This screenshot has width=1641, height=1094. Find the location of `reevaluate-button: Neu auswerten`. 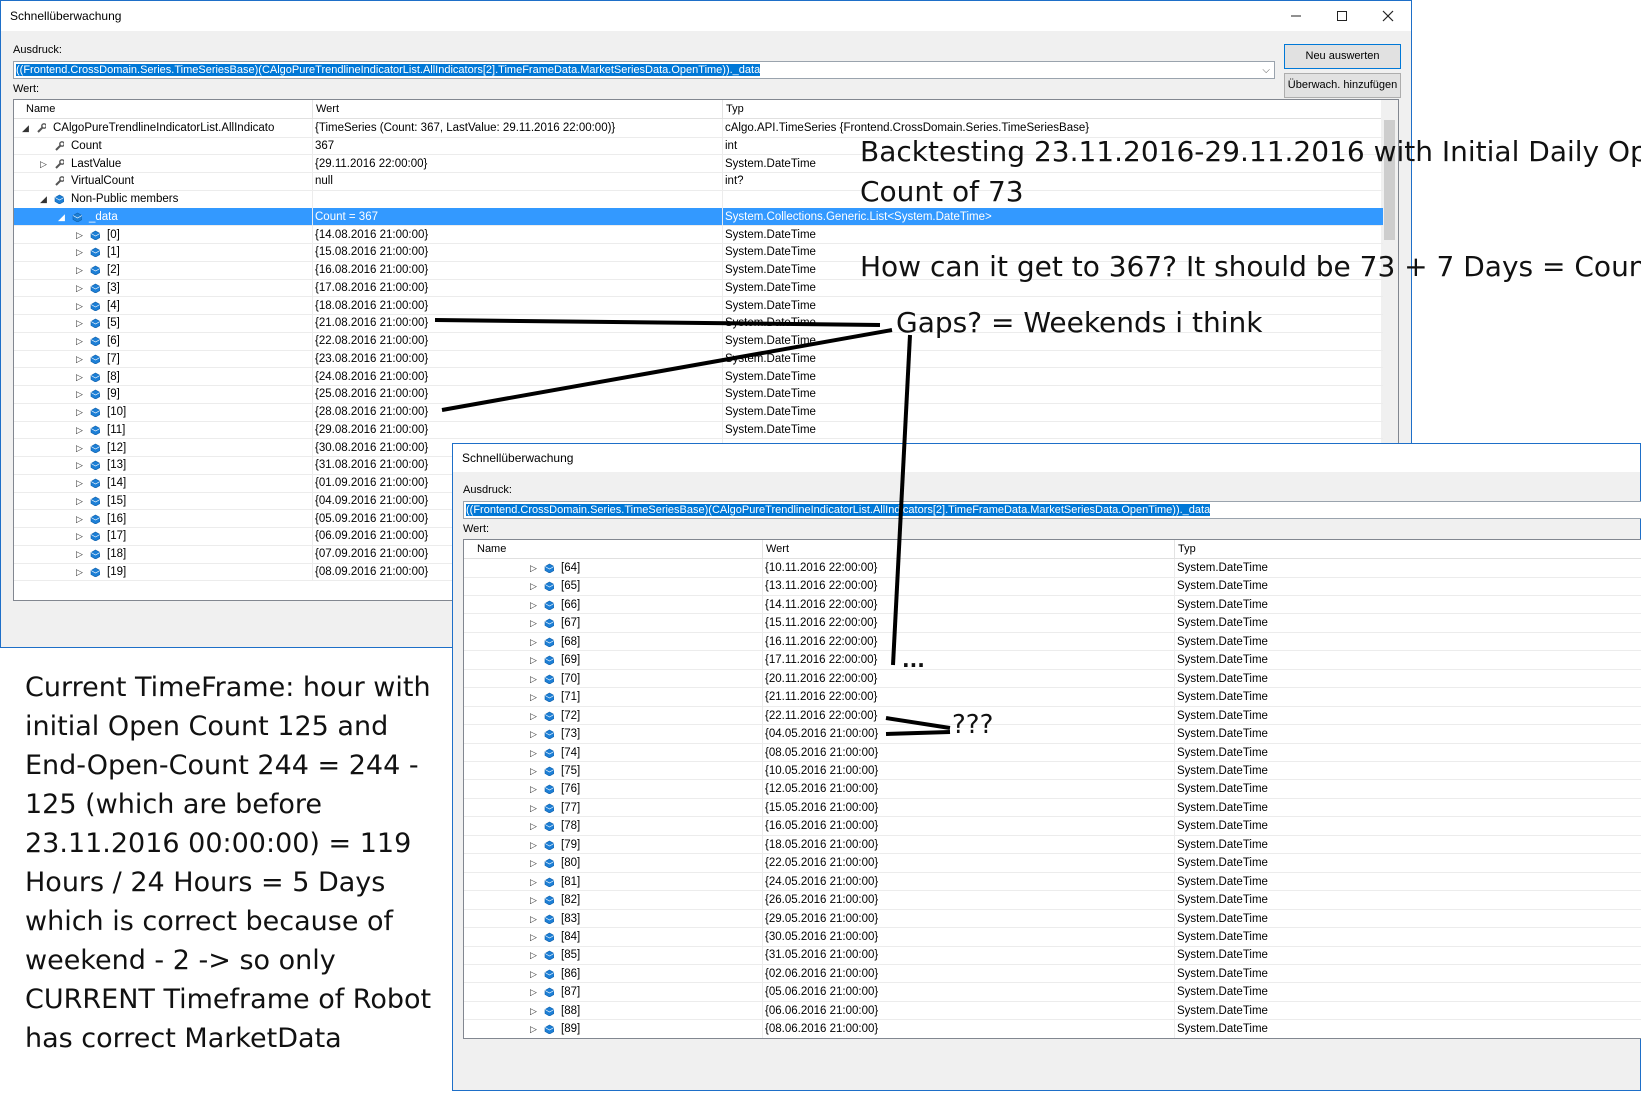

reevaluate-button: Neu auswerten is located at coordinates (1342, 56).